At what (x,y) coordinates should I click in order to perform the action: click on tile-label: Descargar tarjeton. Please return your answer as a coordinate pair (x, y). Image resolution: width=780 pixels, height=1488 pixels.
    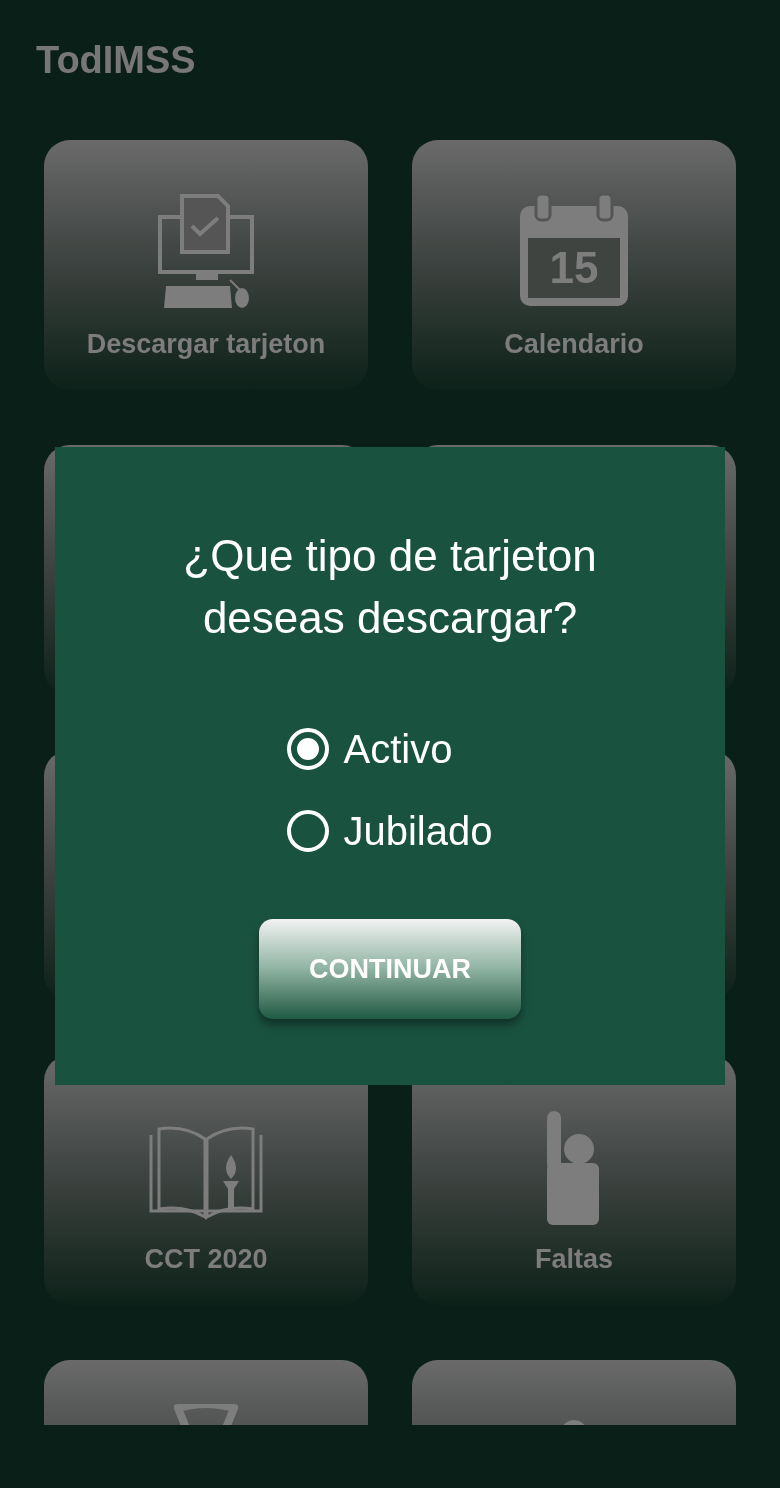
    Looking at the image, I should click on (206, 344).